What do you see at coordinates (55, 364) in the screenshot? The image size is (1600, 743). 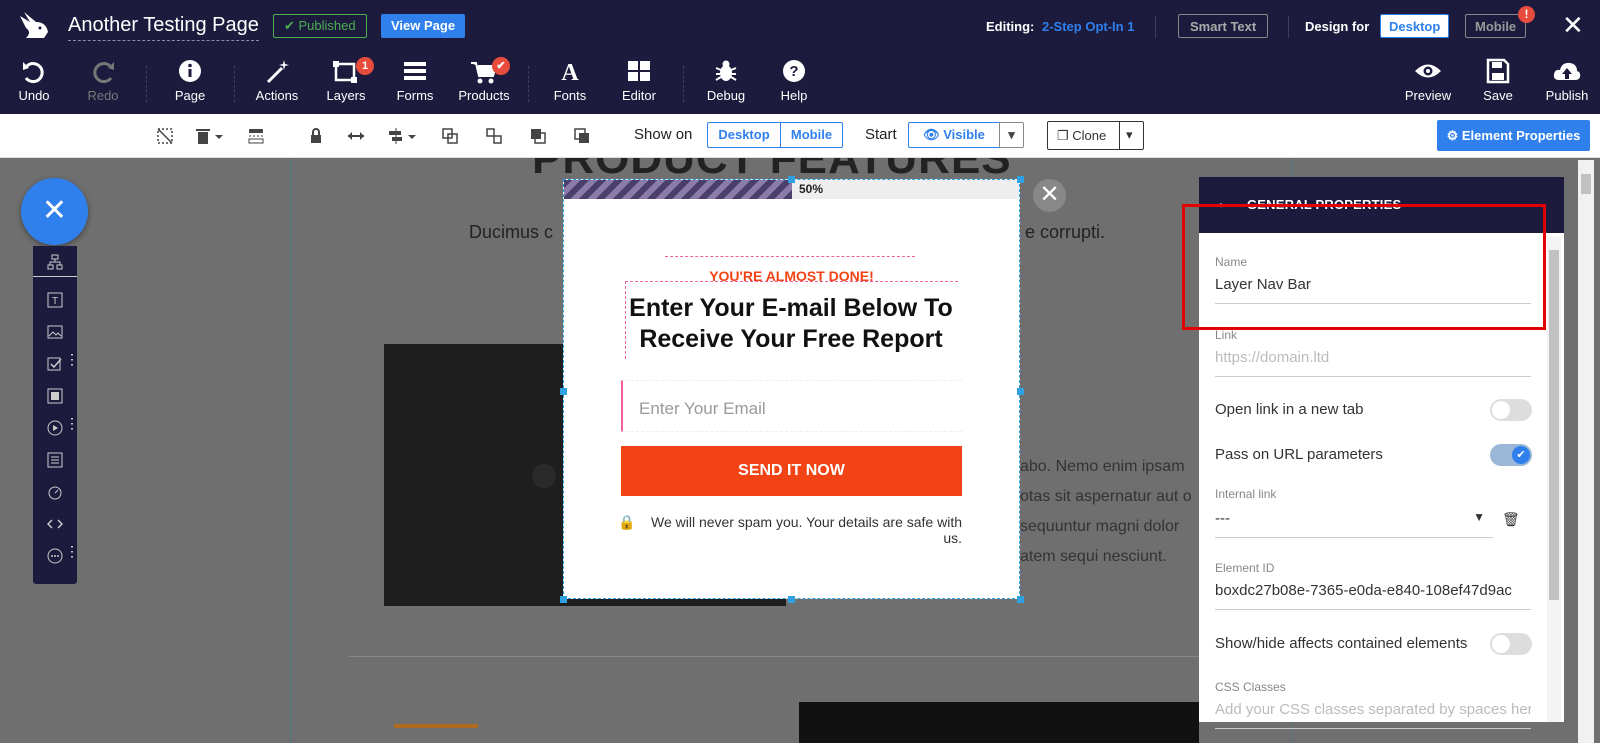 I see `checkbox-icon` at bounding box center [55, 364].